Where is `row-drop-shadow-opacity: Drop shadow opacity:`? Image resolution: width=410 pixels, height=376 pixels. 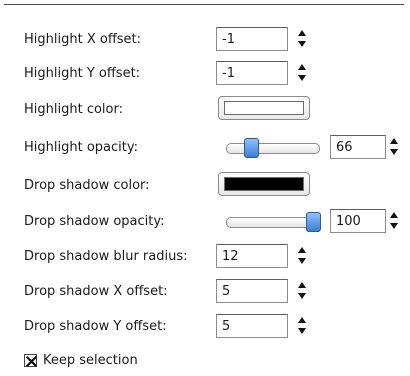 row-drop-shadow-opacity: Drop shadow opacity: is located at coordinates (204, 222).